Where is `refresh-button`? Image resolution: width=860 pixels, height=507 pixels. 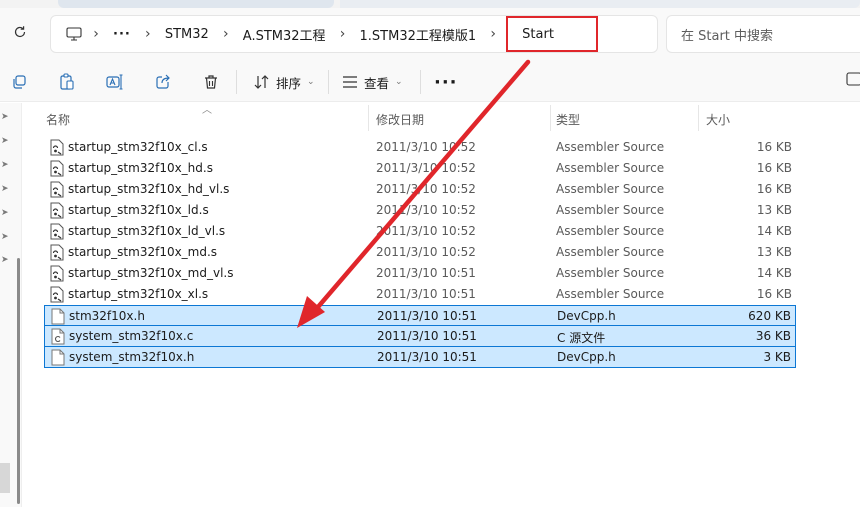 refresh-button is located at coordinates (20, 32).